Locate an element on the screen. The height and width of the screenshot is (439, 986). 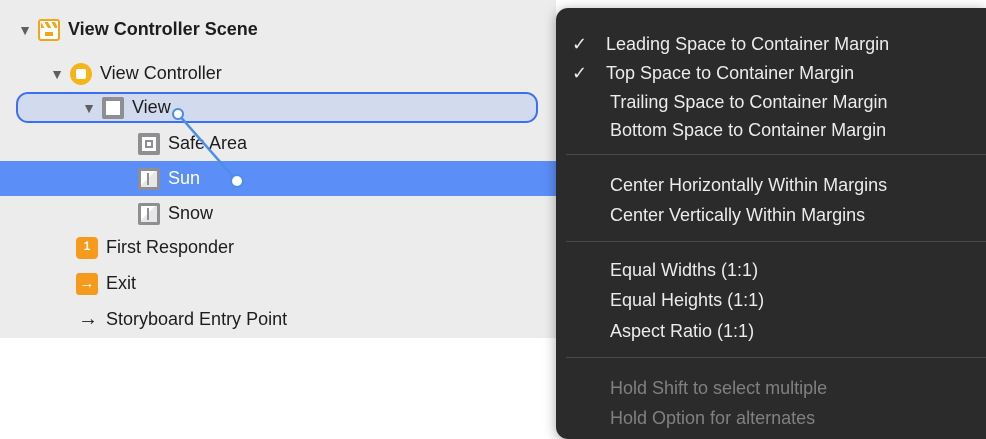
menu-item-label: Leading Space to Container Margin is located at coordinates (748, 43).